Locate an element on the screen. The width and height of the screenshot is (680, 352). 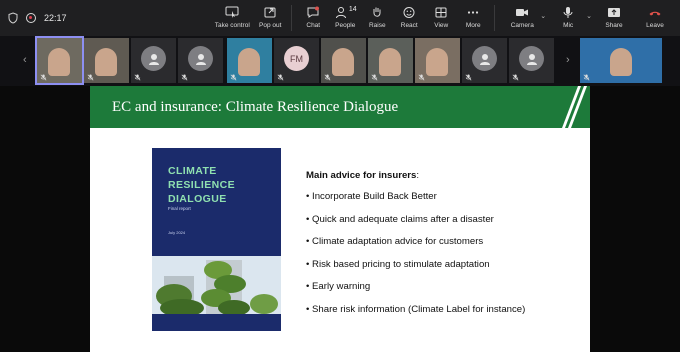
more-button: More is located at coordinates (473, 18).